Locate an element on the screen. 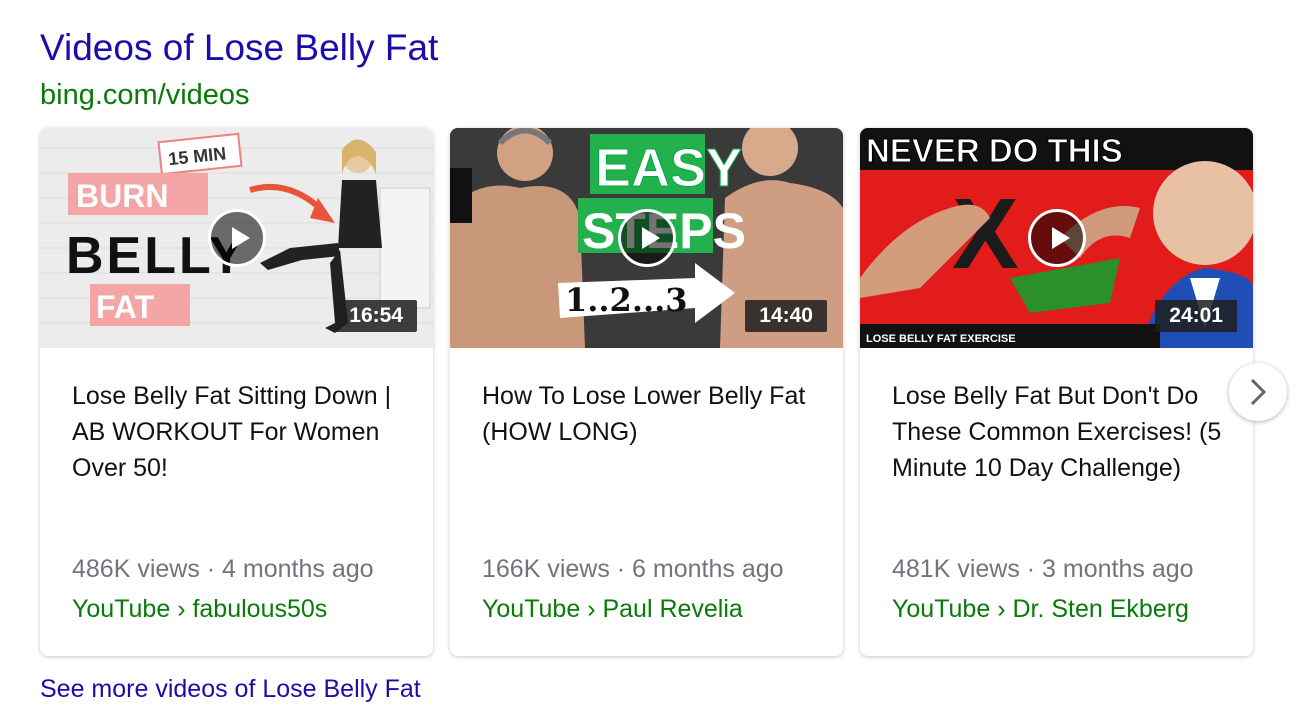 This screenshot has width=1296, height=724. thumb-text-easy: EASY is located at coordinates (668, 168).